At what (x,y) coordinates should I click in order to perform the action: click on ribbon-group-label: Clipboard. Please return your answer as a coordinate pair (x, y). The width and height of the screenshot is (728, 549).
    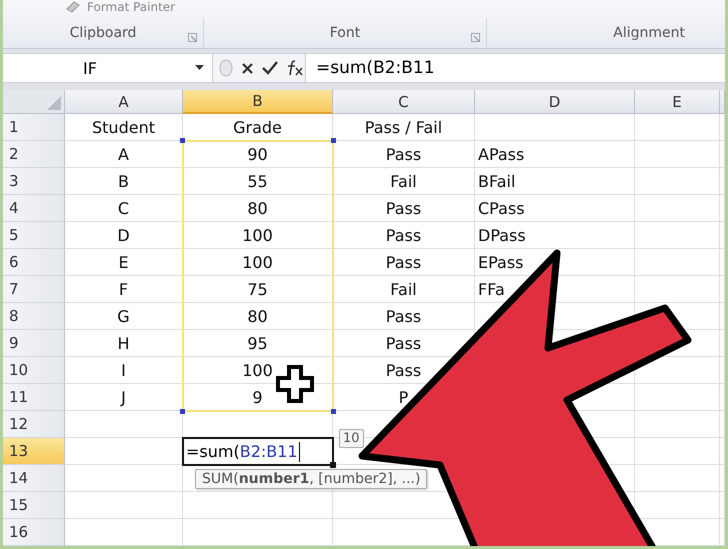
    Looking at the image, I should click on (103, 33).